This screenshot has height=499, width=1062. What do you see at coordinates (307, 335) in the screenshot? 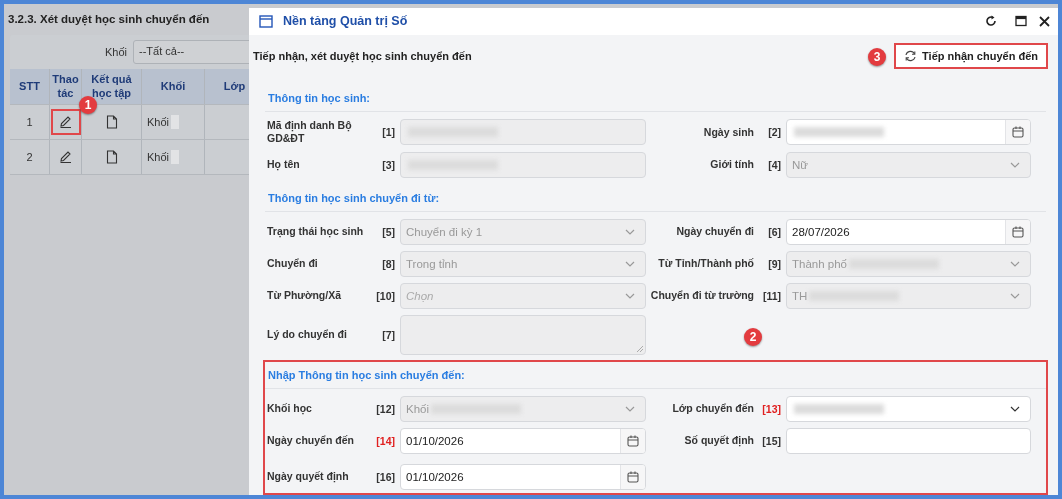
I see `field-label: Lý do chuyển đi` at bounding box center [307, 335].